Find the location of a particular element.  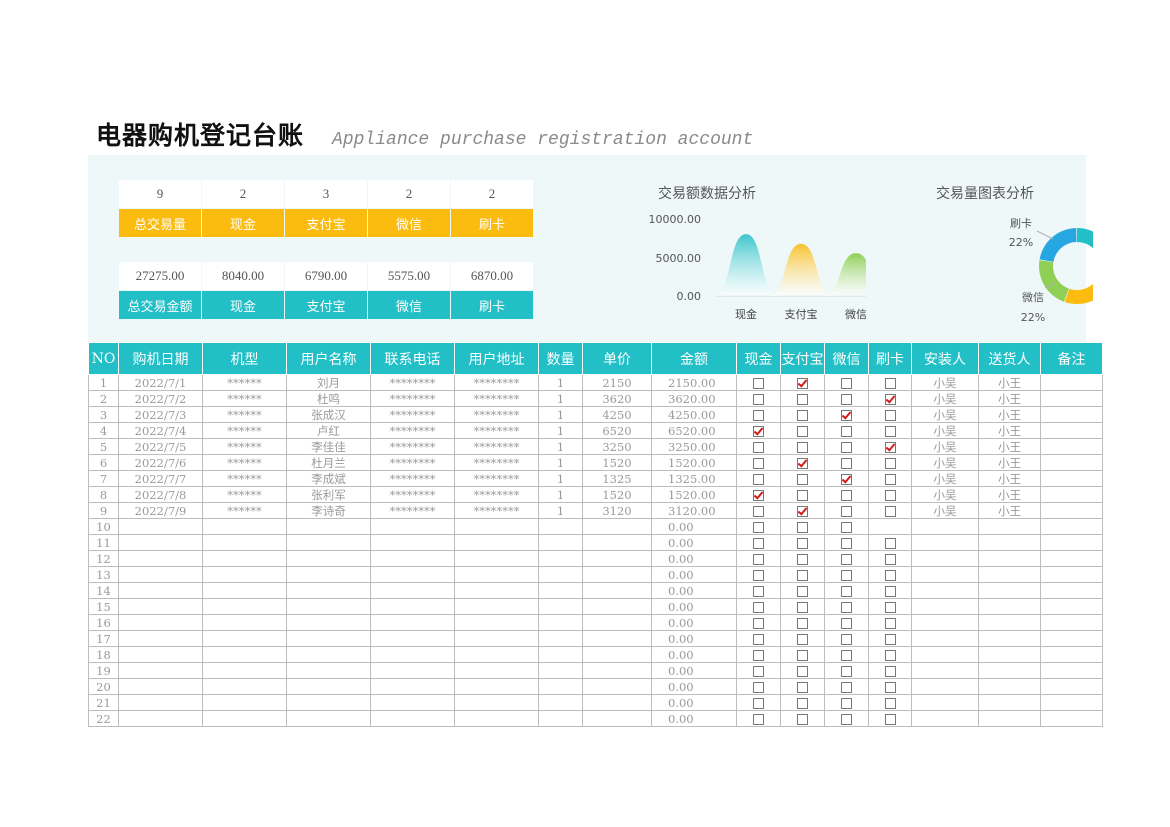

deliverer-cell is located at coordinates (1009, 654).